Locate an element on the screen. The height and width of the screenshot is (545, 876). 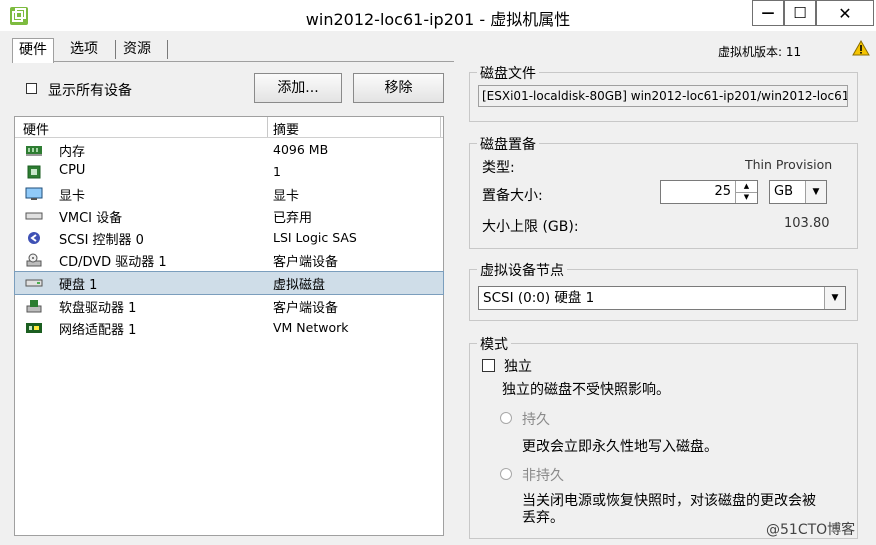
group-label: 磁盘置备 is located at coordinates (508, 144).